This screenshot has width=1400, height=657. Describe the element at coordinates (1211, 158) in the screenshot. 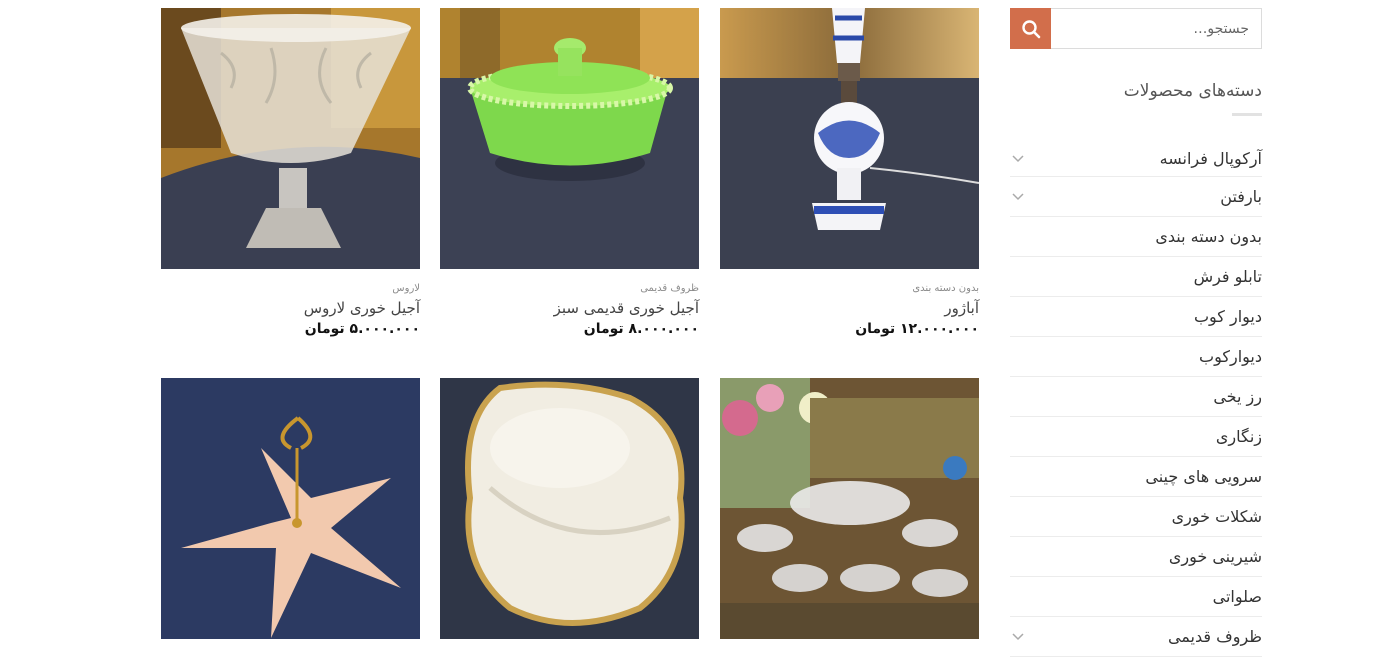

I see `category-label: آرکوپال فرانسه` at that location.